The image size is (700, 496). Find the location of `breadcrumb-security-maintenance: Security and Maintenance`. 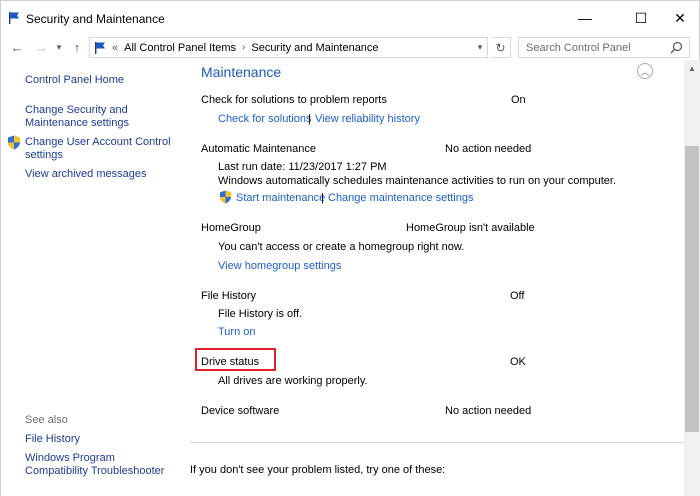

breadcrumb-security-maintenance: Security and Maintenance is located at coordinates (314, 48).